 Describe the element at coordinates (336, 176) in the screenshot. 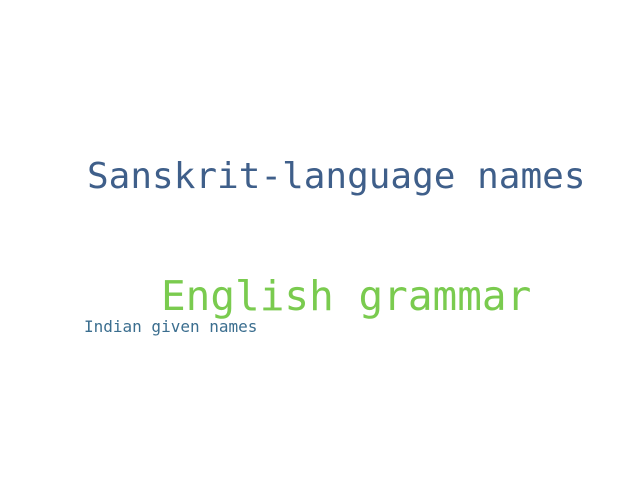

I see `word-sanskrit-language-names: Sanskrit-language names` at that location.